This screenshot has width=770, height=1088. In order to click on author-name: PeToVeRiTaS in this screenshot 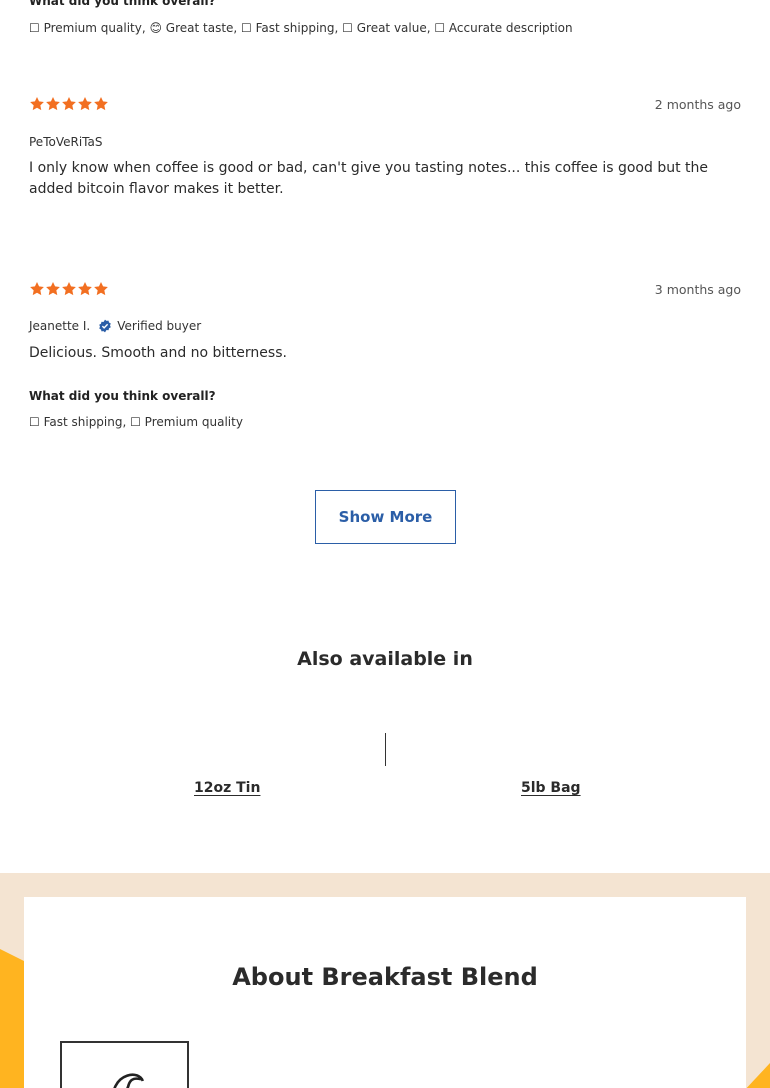, I will do `click(66, 142)`.